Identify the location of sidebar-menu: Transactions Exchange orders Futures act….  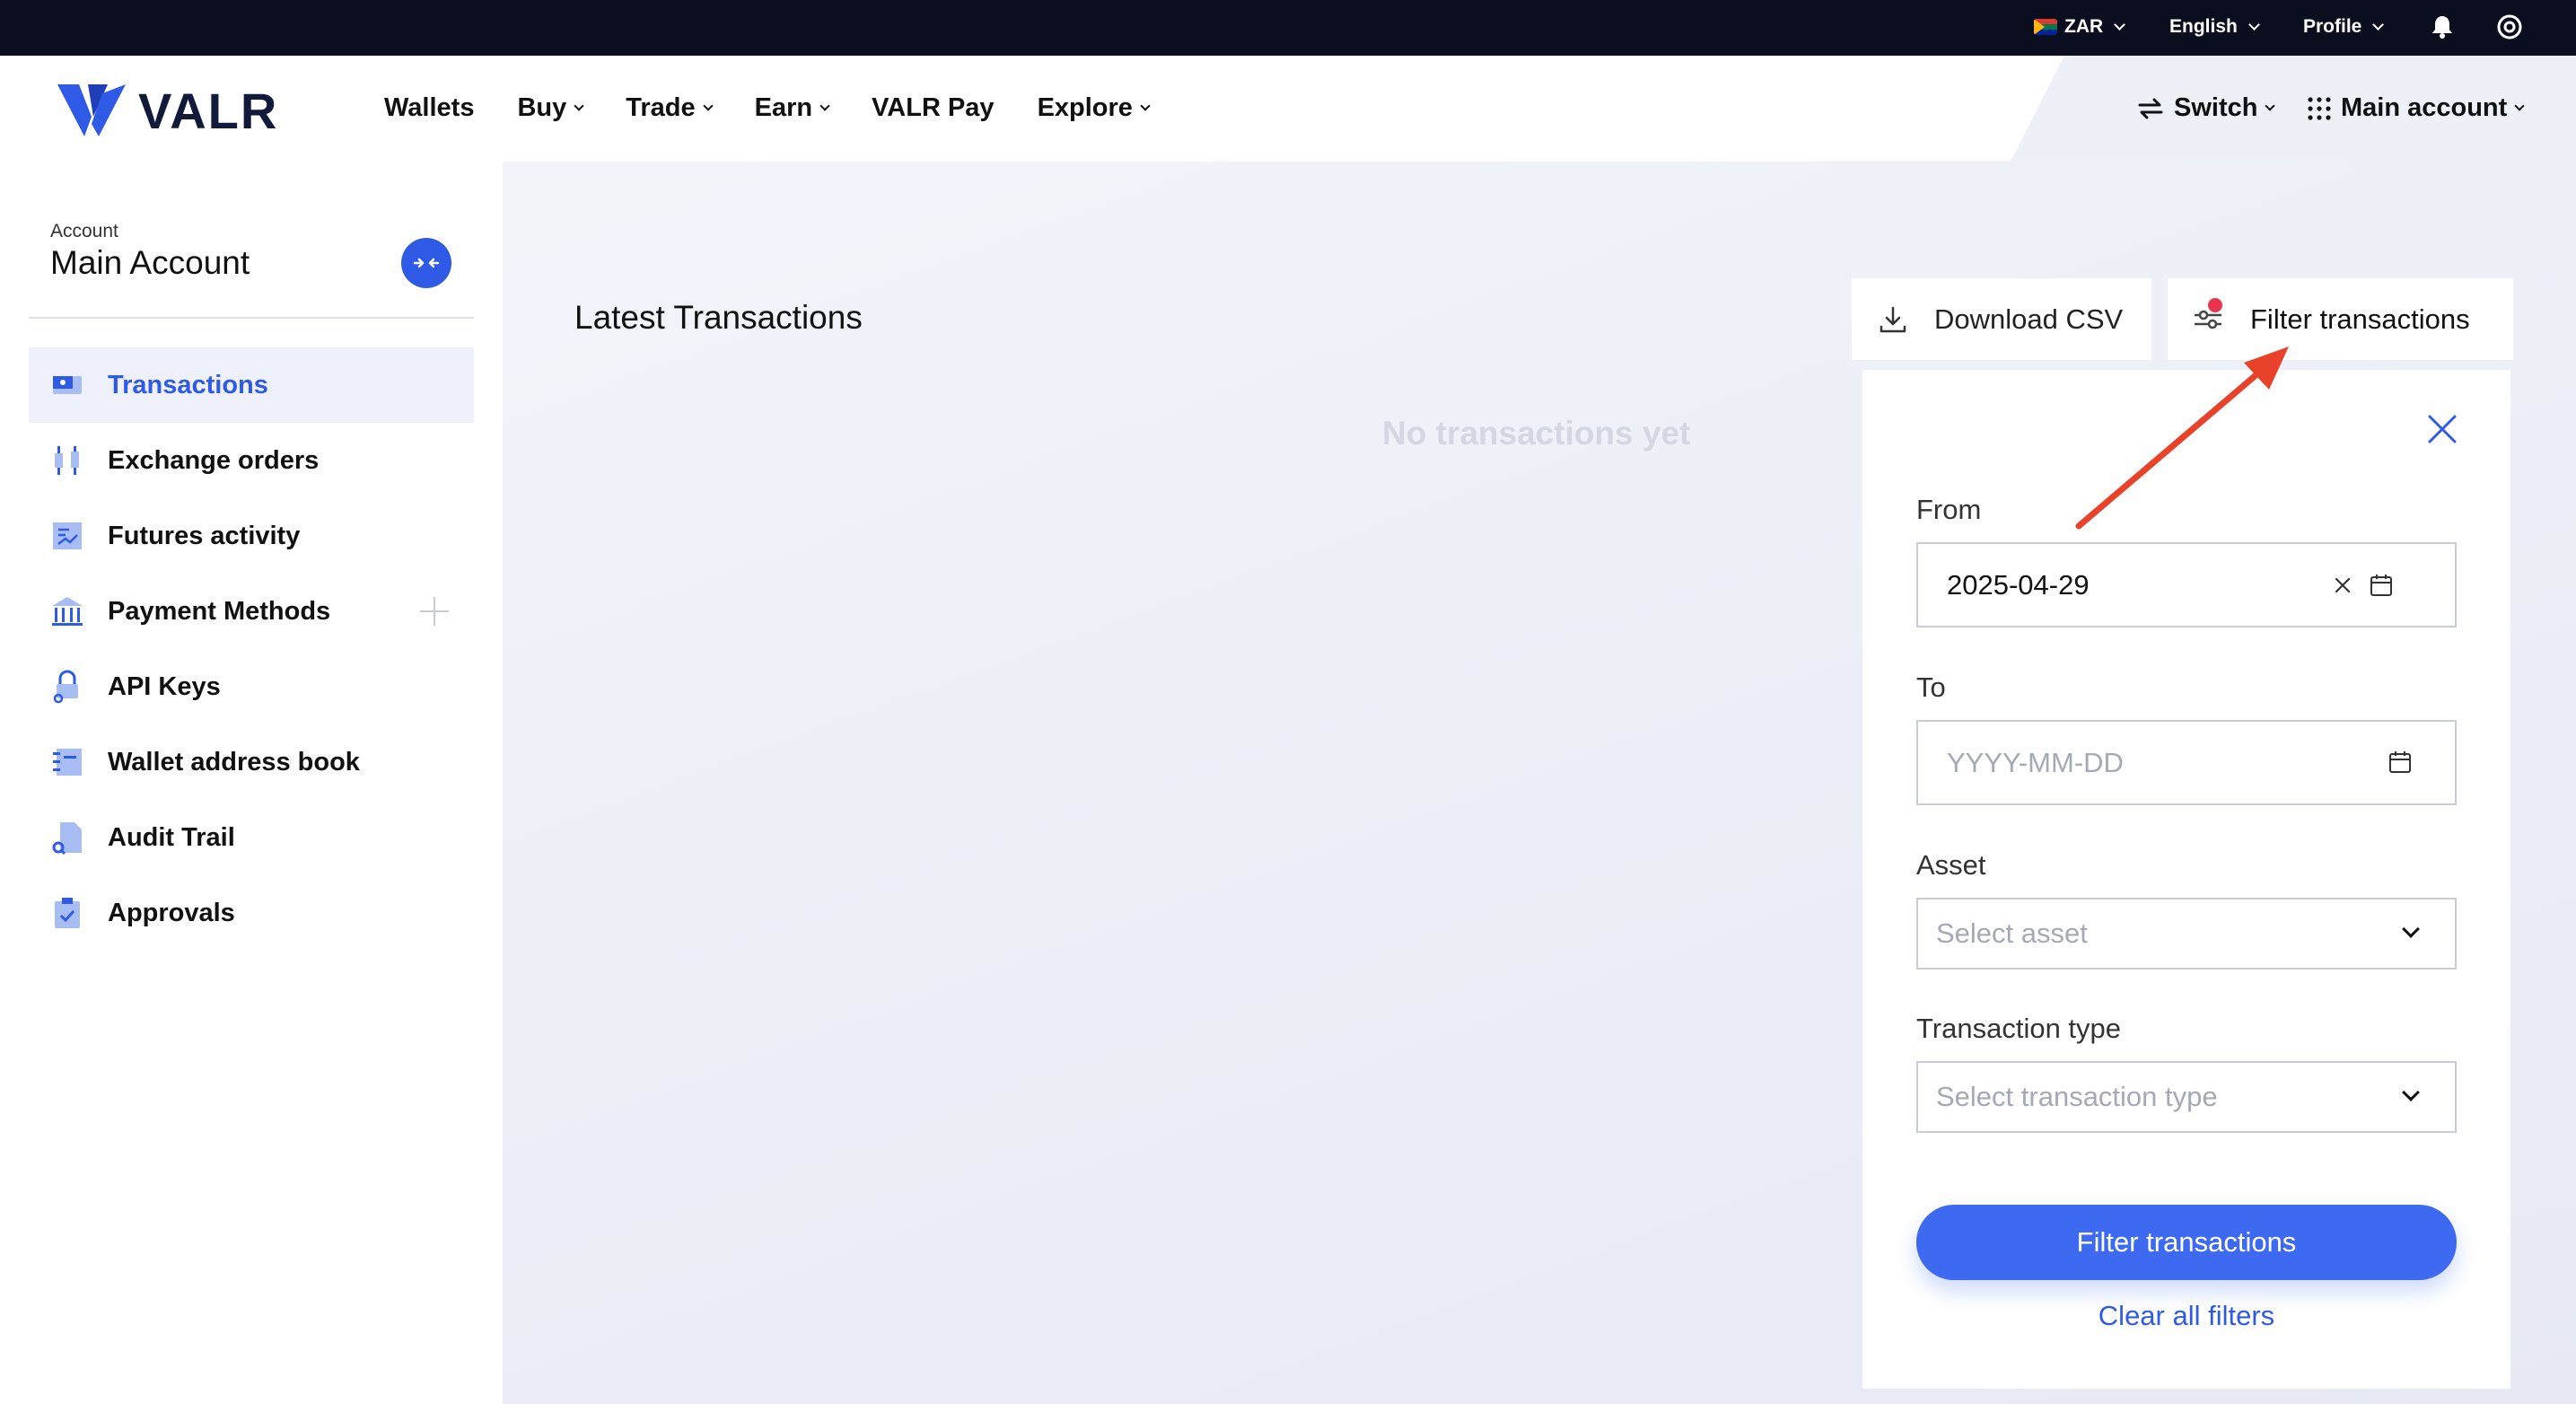
(251, 649).